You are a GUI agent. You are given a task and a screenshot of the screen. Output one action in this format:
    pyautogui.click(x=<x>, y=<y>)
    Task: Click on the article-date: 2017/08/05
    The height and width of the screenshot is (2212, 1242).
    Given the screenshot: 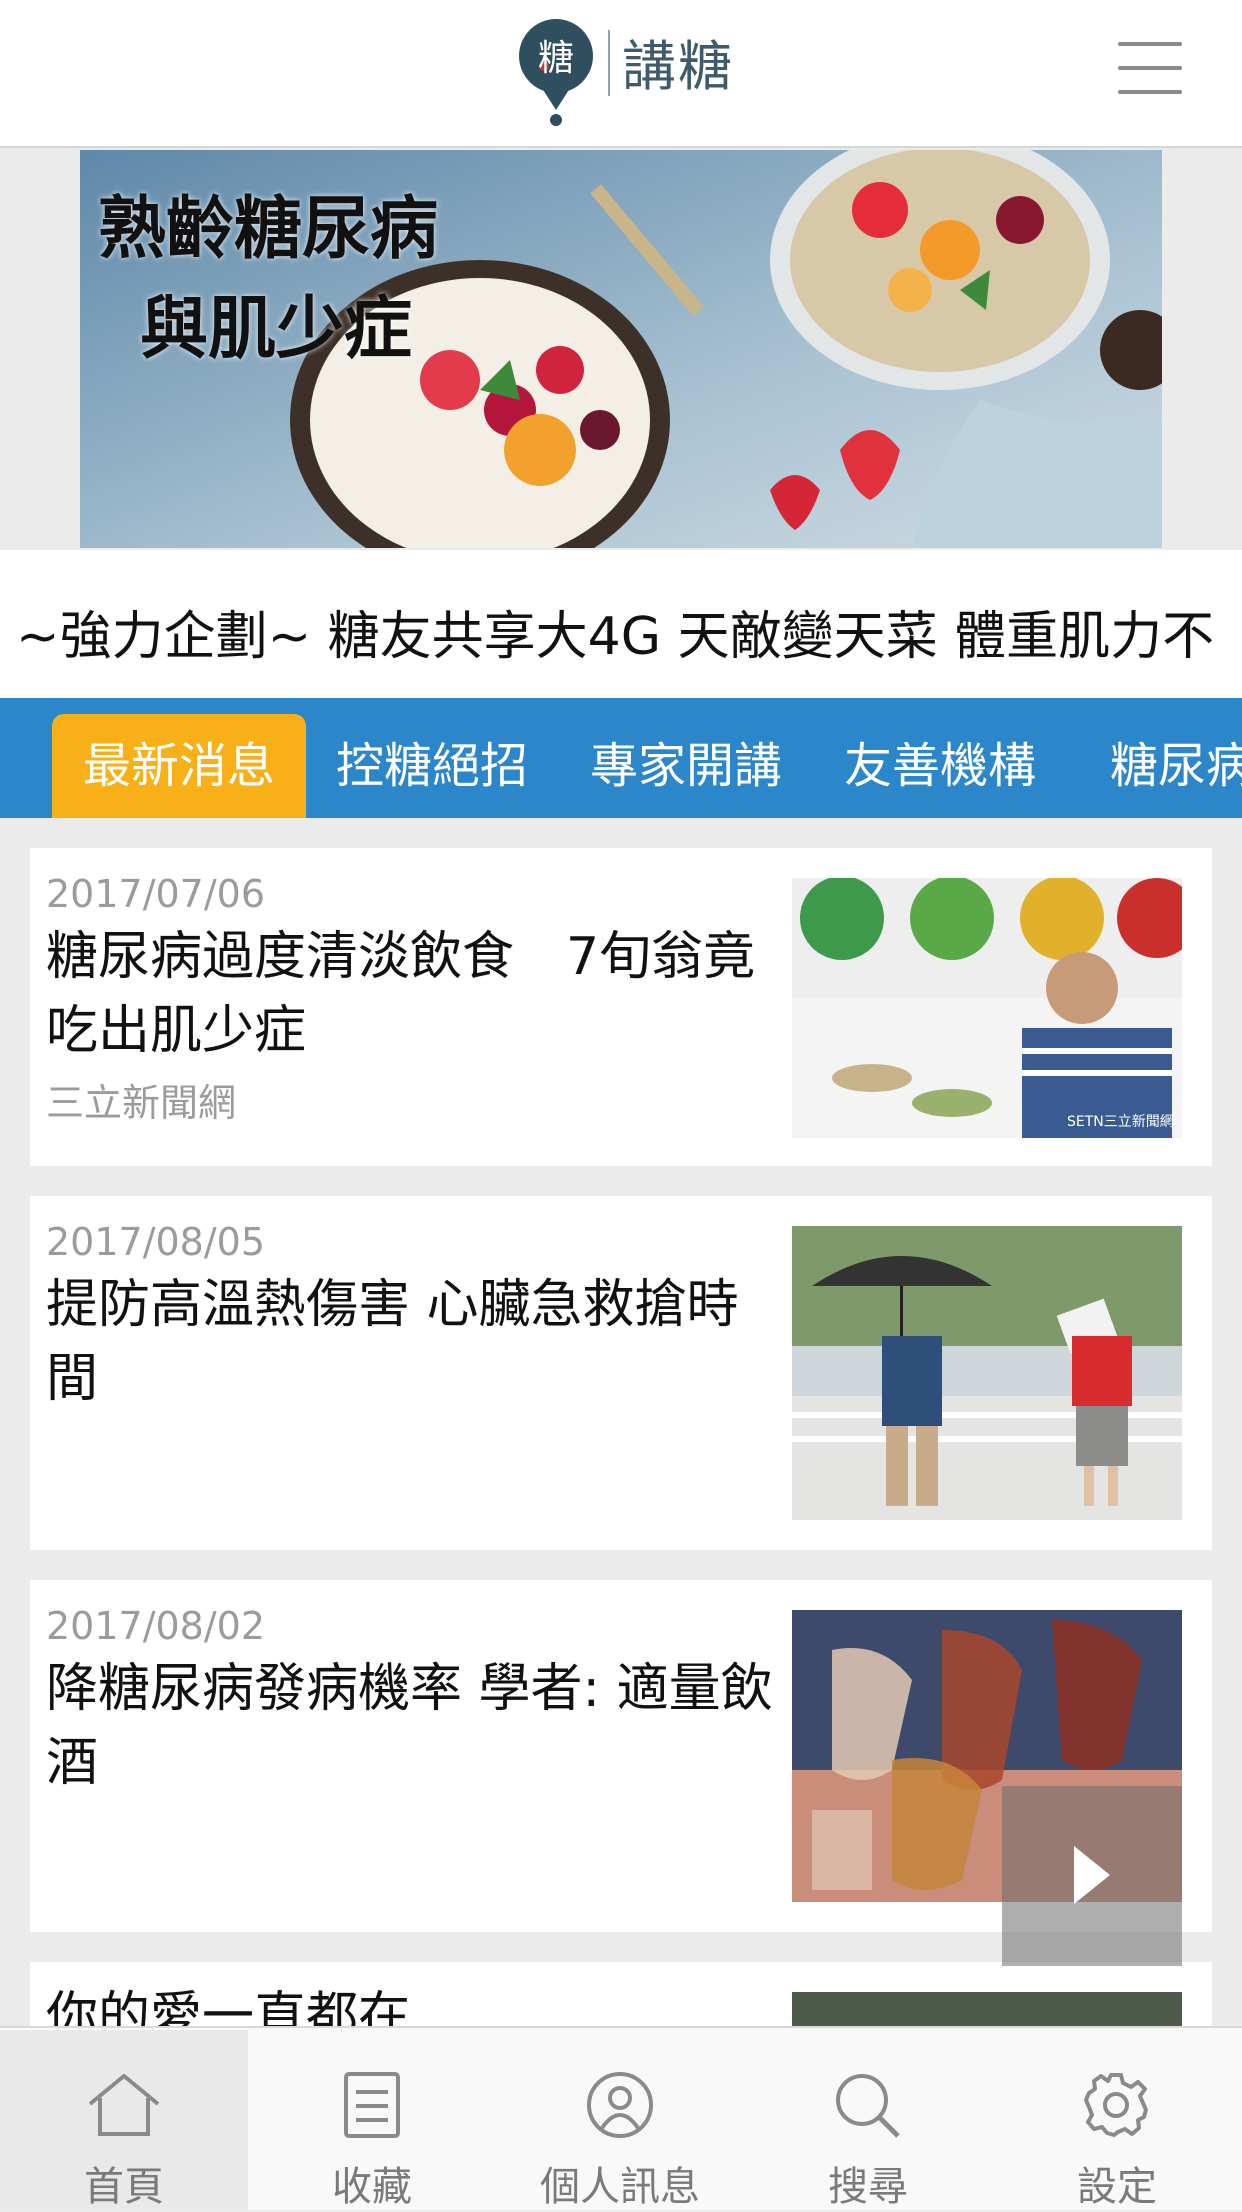 What is the action you would take?
    pyautogui.click(x=156, y=1242)
    